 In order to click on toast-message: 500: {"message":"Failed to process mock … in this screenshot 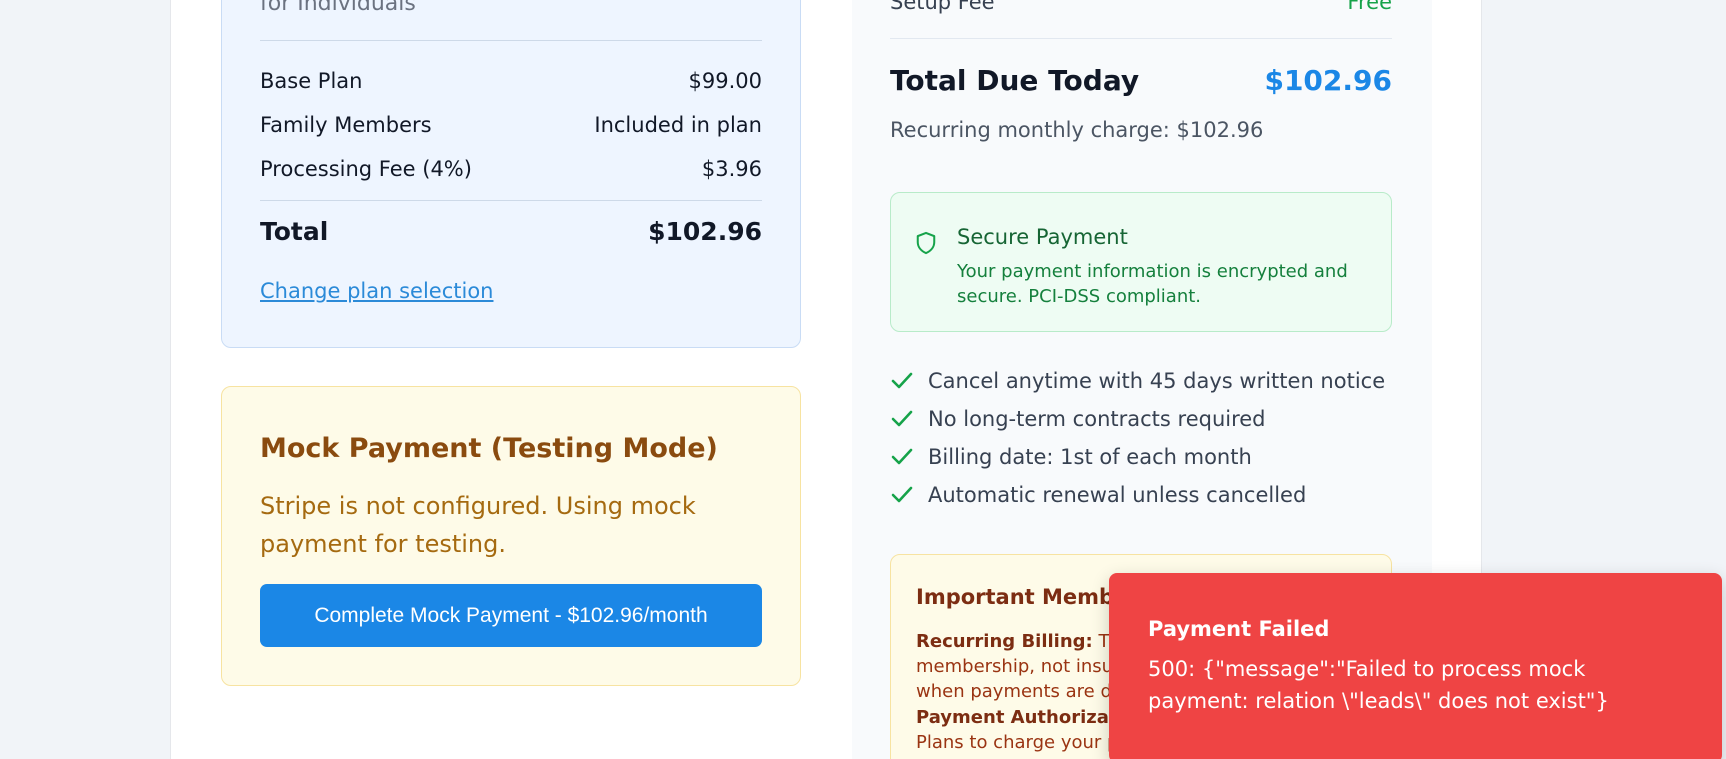, I will do `click(1378, 685)`.